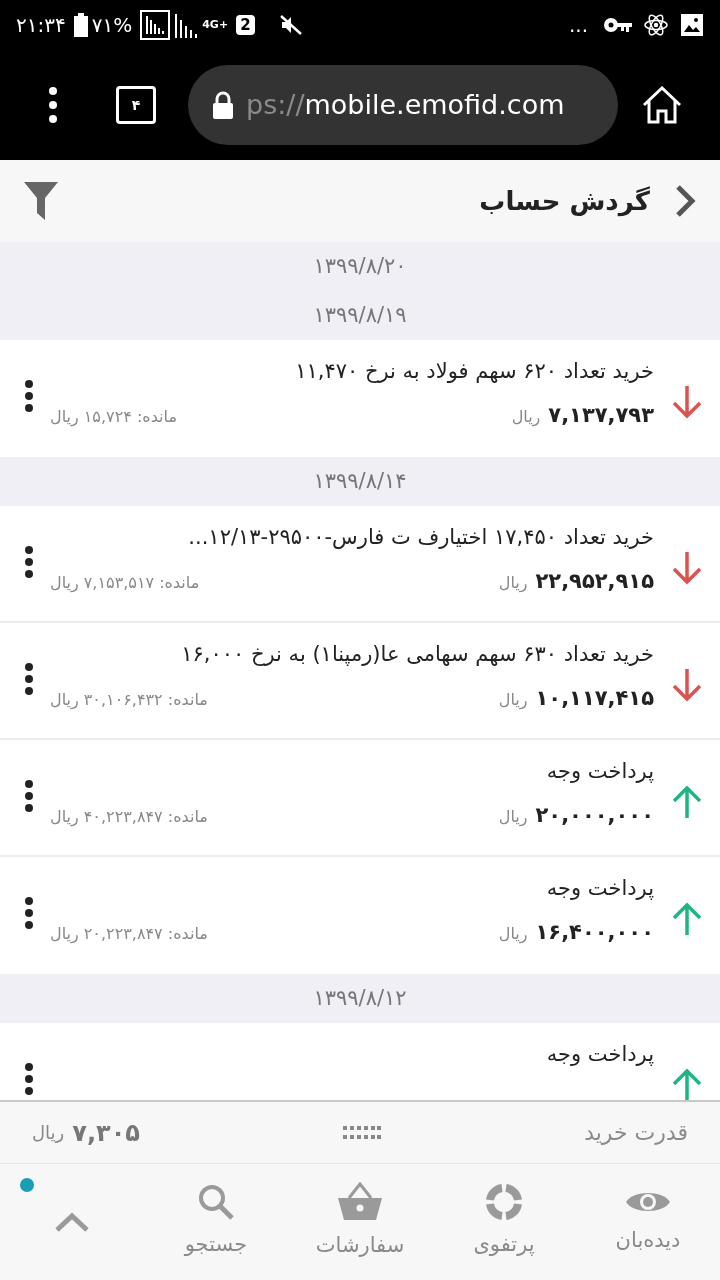 This screenshot has width=720, height=1280. What do you see at coordinates (594, 581) in the screenshot?
I see `transaction-amount: ۲۲,۹۵۲,۹۱۵` at bounding box center [594, 581].